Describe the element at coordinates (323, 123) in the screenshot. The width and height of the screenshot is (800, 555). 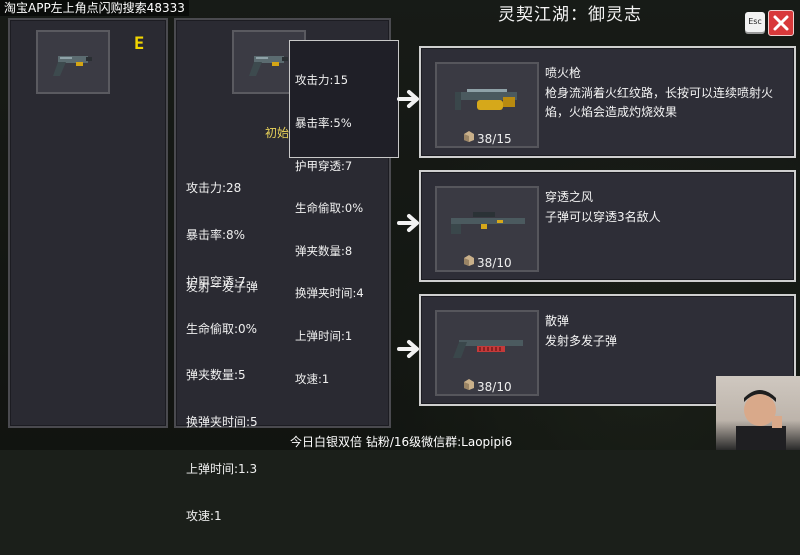
I see `tooltip-stat-crit: 暴击率:5%` at that location.